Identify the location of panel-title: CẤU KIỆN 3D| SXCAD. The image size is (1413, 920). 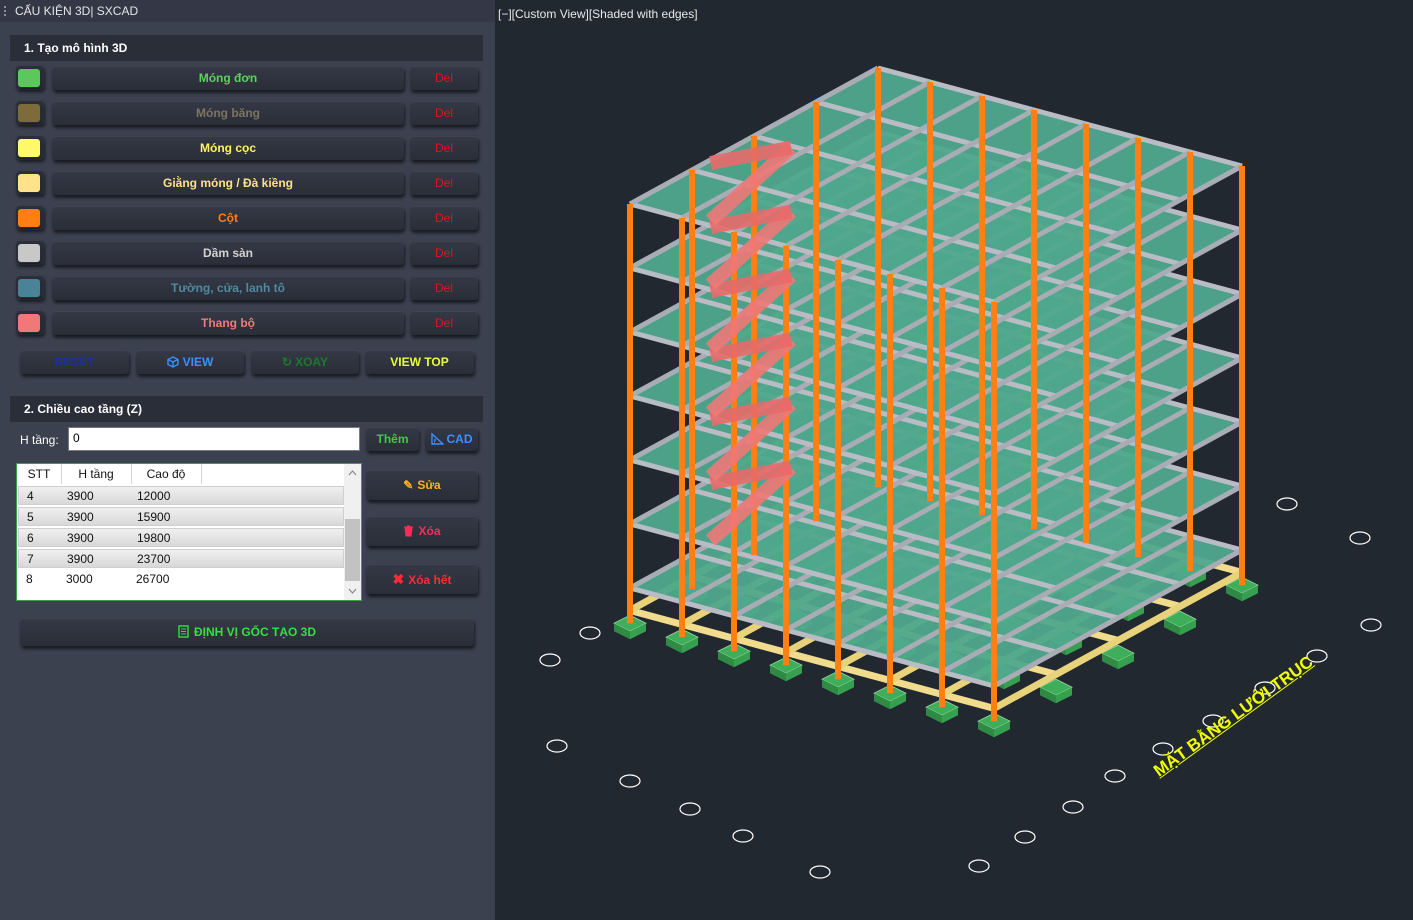
(77, 11).